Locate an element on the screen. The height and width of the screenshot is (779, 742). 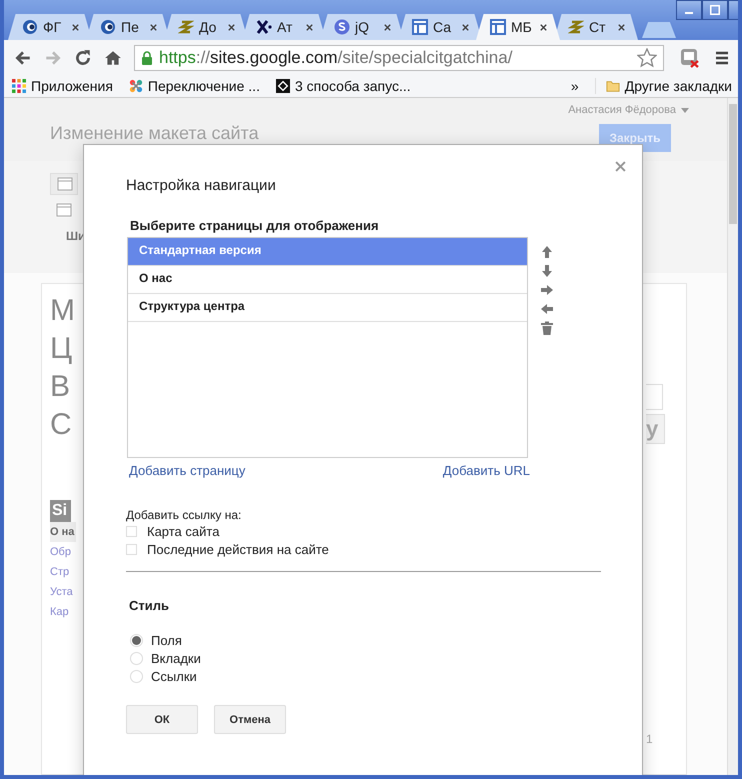
folder-icon is located at coordinates (613, 86).